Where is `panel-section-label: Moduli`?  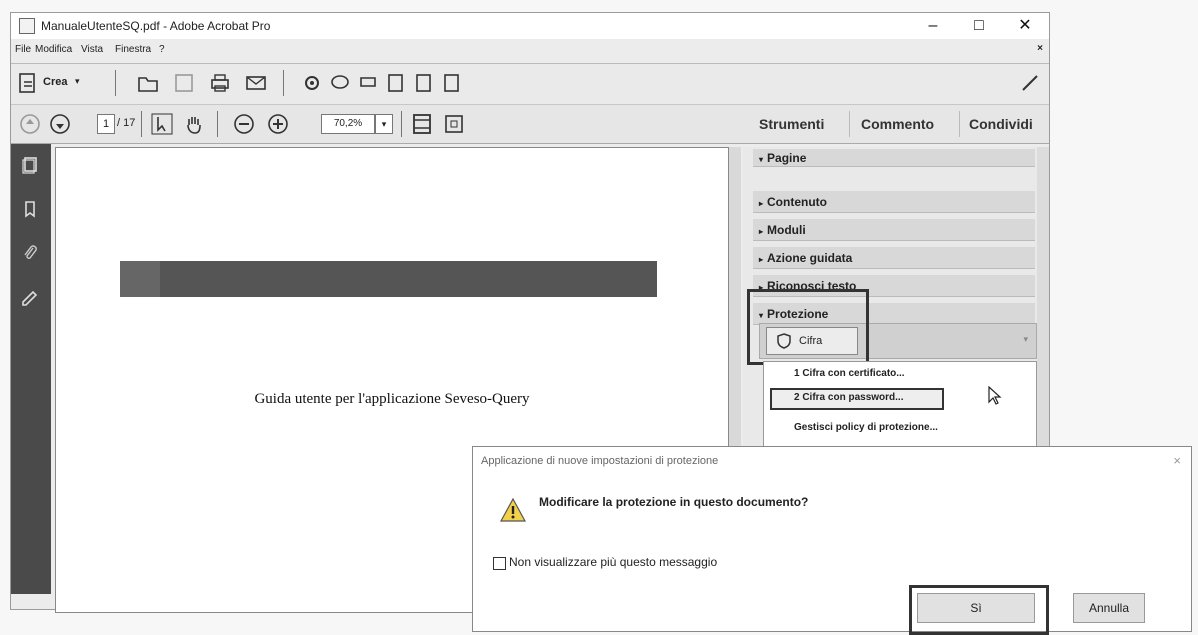
panel-section-label: Moduli is located at coordinates (786, 230).